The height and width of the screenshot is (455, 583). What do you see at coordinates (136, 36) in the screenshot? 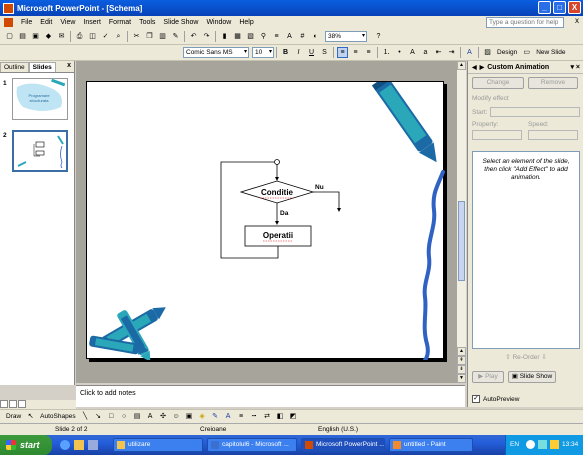
I see `cut-icon: ✂` at bounding box center [136, 36].